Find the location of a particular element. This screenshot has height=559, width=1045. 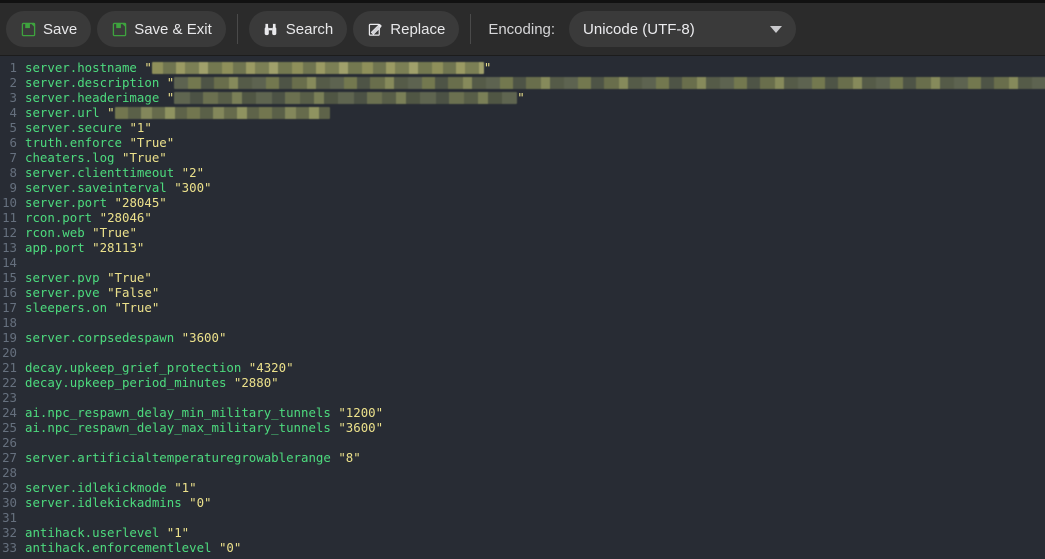

config-key: antihack.enforcementlevel is located at coordinates (122, 547).